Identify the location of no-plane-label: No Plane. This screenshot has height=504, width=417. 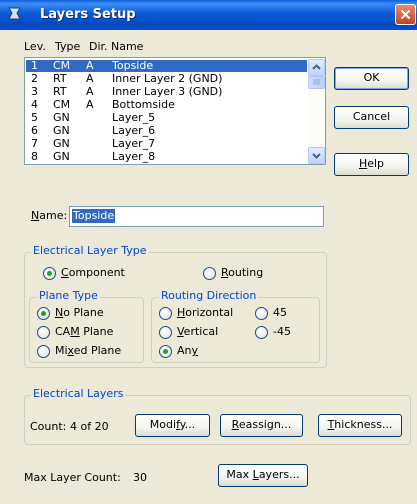
(79, 312).